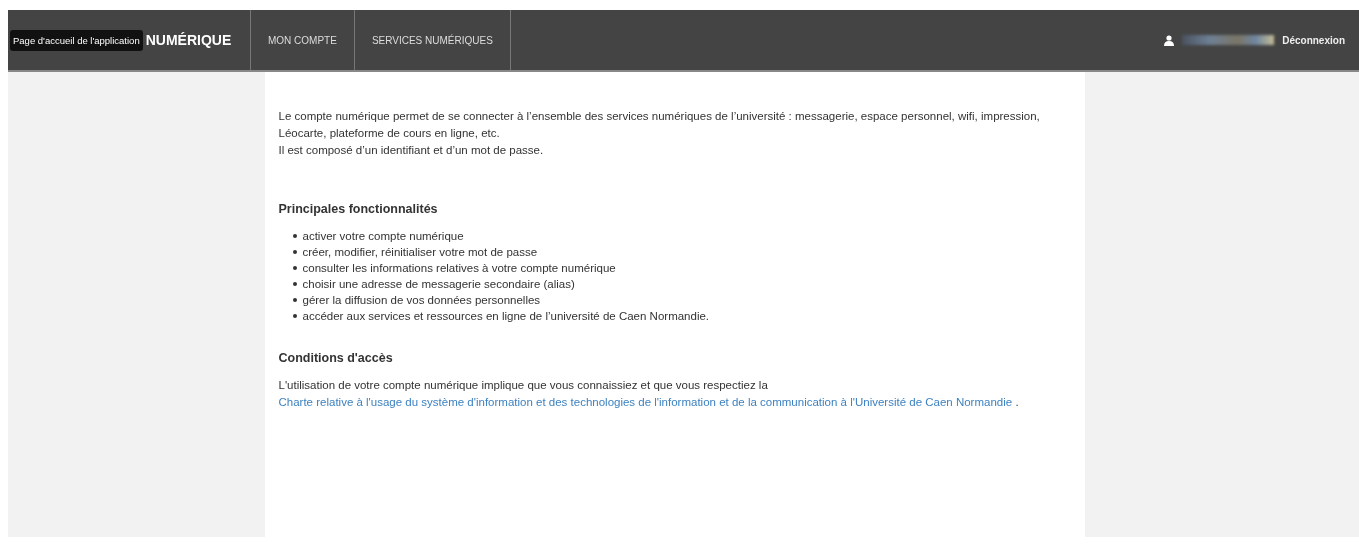  Describe the element at coordinates (649, 394) in the screenshot. I see `conditions-text: L'utilisation de votre compte numérique implique que vous connaissiez et que vous respectiez la Charte relative à l'usage du système d'information et des technologies de l'information et de la communication à l'Université de Caen Normandie .` at that location.